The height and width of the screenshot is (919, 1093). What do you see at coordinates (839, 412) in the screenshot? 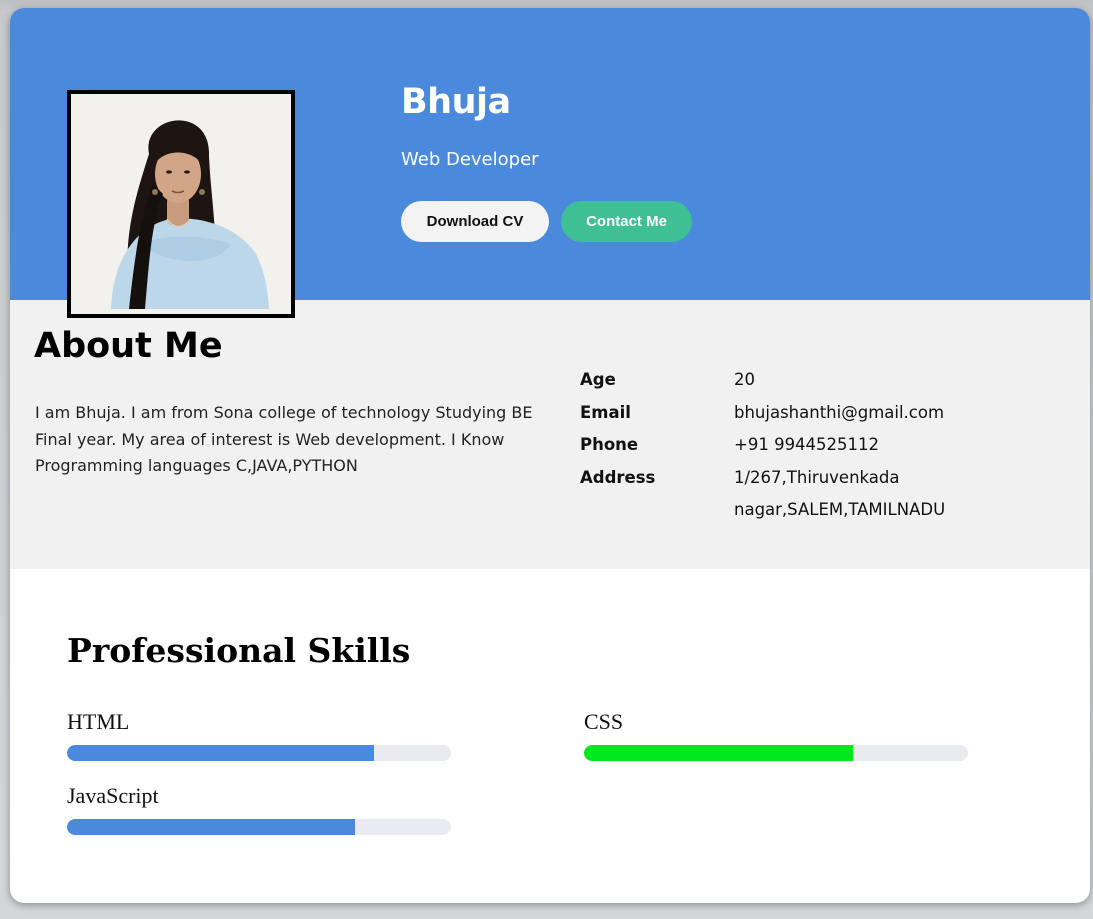
I see `info-value: bhujashanthi@gmail.com` at bounding box center [839, 412].